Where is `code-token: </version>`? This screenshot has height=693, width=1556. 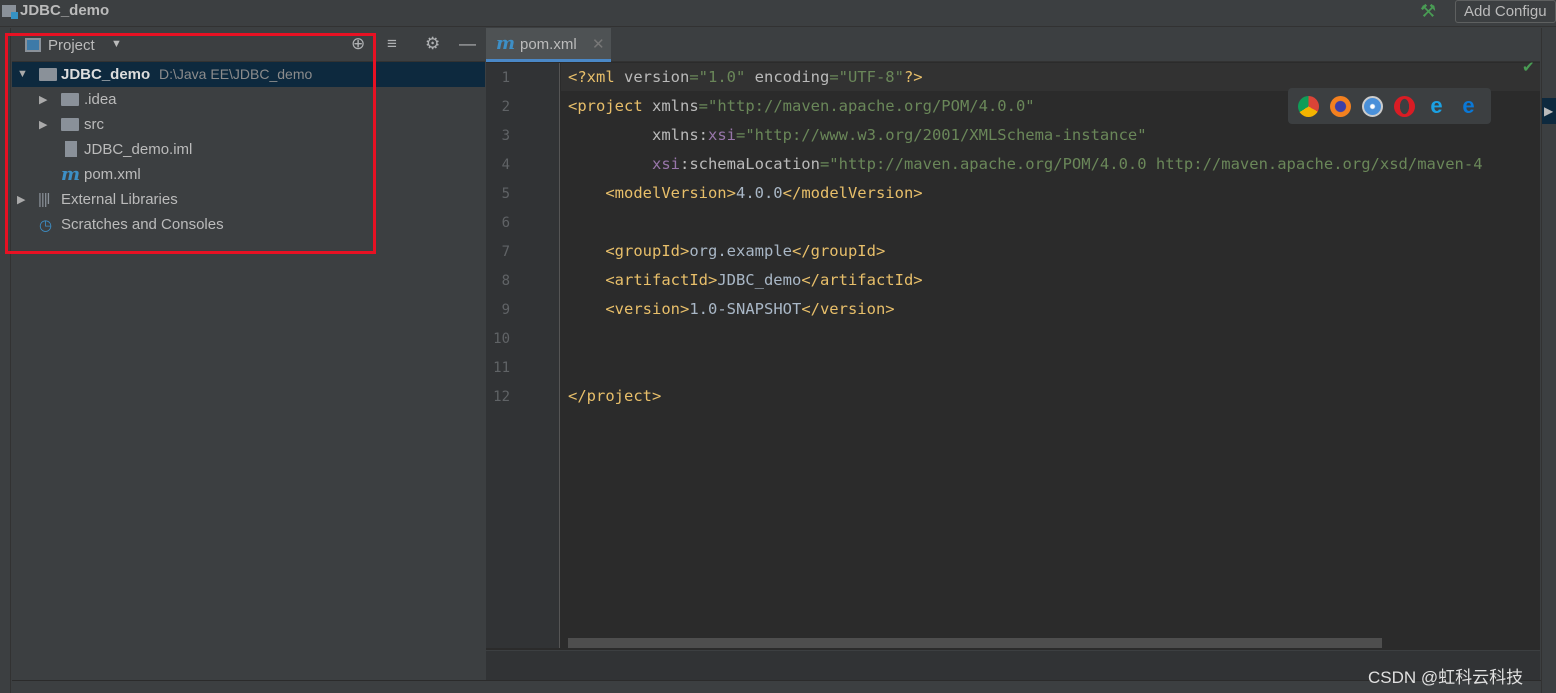 code-token: </version> is located at coordinates (848, 309).